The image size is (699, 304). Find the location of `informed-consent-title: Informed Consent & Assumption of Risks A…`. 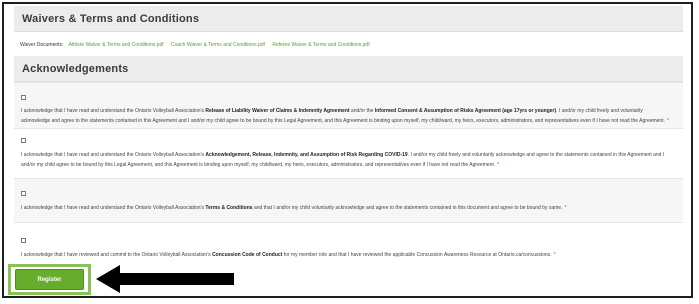

informed-consent-title: Informed Consent & Assumption of Risks A… is located at coordinates (465, 111).